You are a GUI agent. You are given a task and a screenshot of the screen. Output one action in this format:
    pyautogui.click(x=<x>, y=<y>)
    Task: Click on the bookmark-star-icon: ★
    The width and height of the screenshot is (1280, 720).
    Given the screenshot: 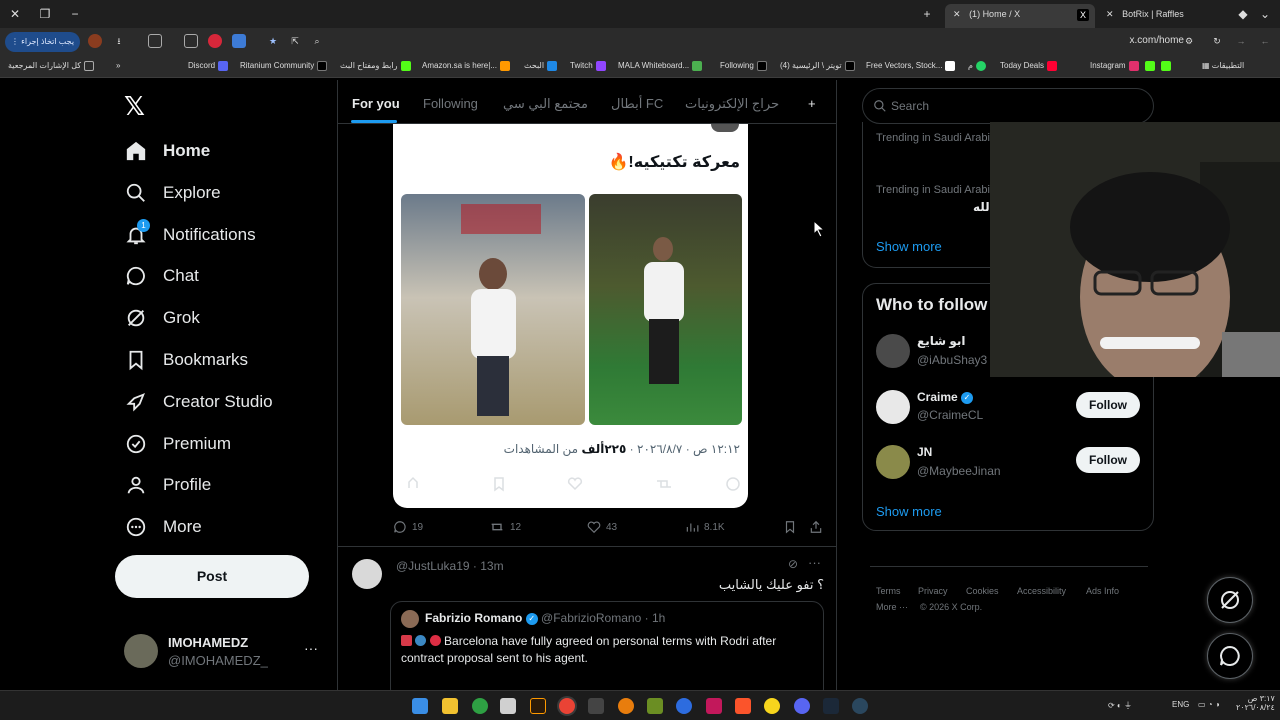 What is the action you would take?
    pyautogui.click(x=273, y=41)
    